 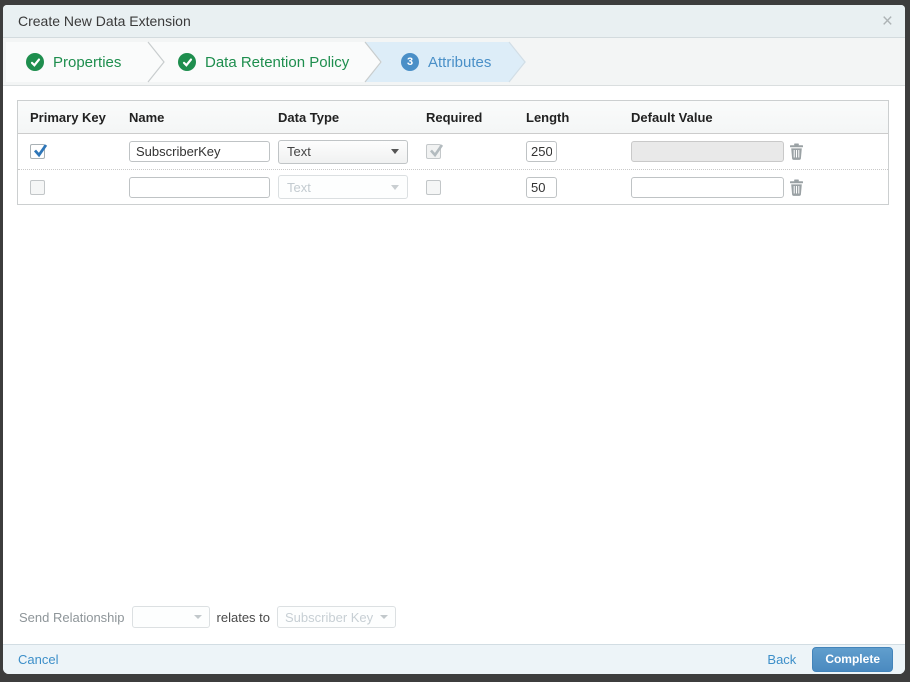 What do you see at coordinates (68, 117) in the screenshot?
I see `column-header-primary-key: Primary Key` at bounding box center [68, 117].